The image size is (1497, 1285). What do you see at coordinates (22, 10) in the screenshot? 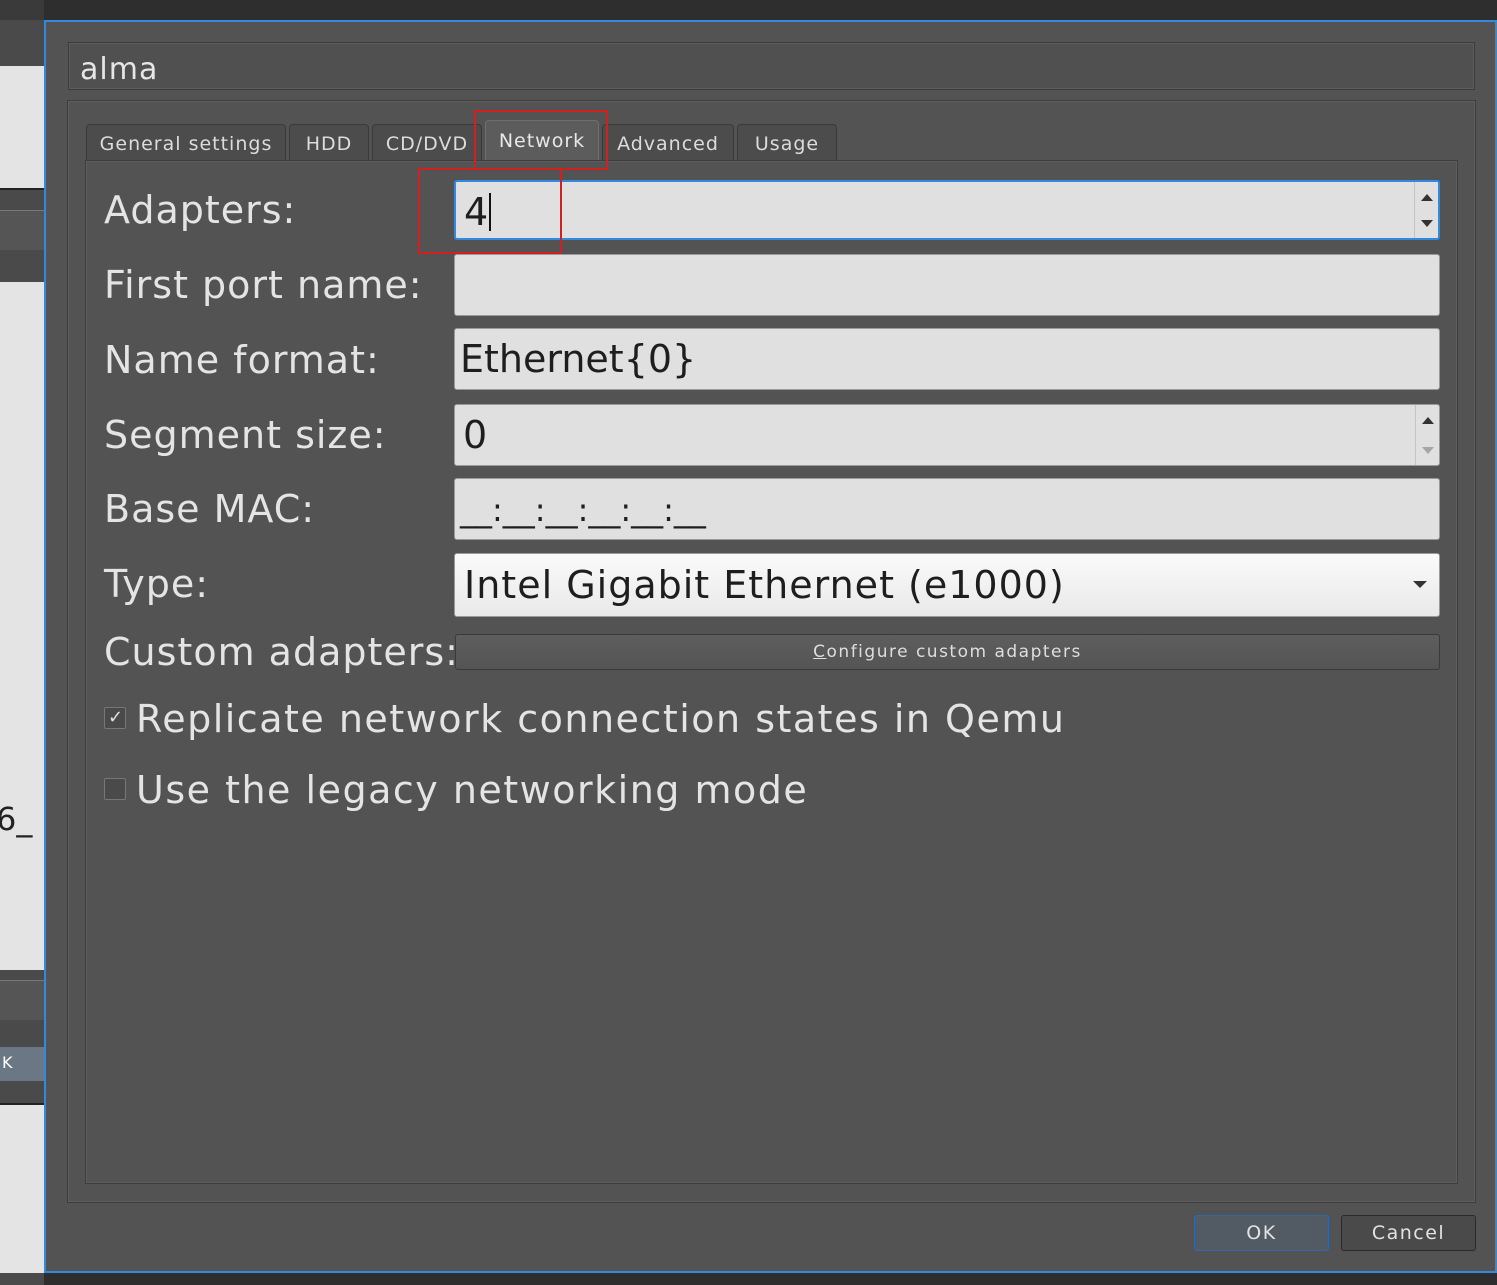
I see `background-toolbar` at bounding box center [22, 10].